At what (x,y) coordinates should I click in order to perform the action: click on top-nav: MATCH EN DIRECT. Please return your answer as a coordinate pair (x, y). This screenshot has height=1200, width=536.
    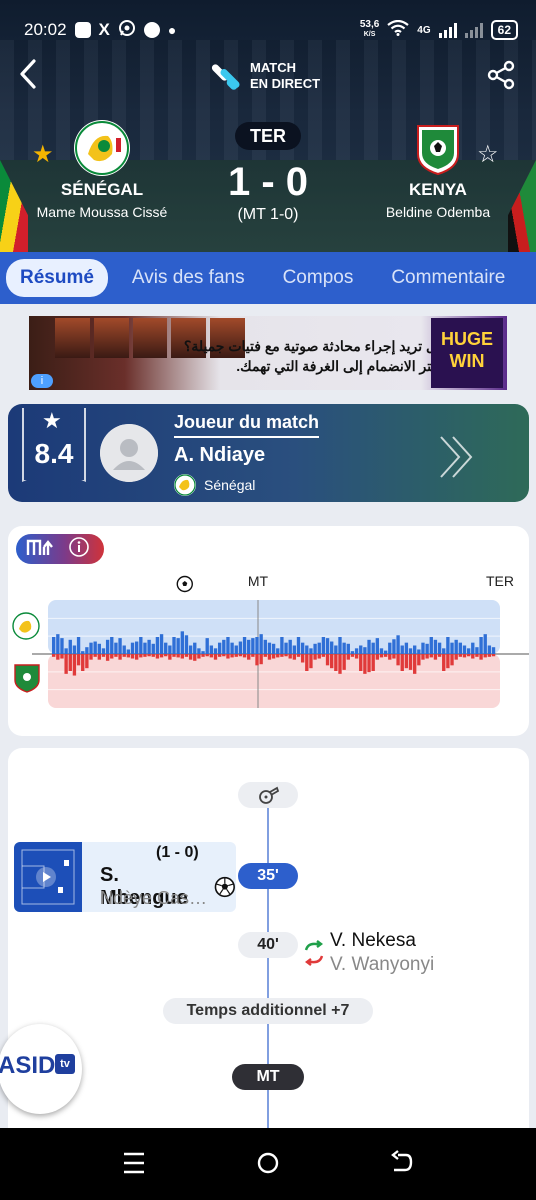
    Looking at the image, I should click on (268, 76).